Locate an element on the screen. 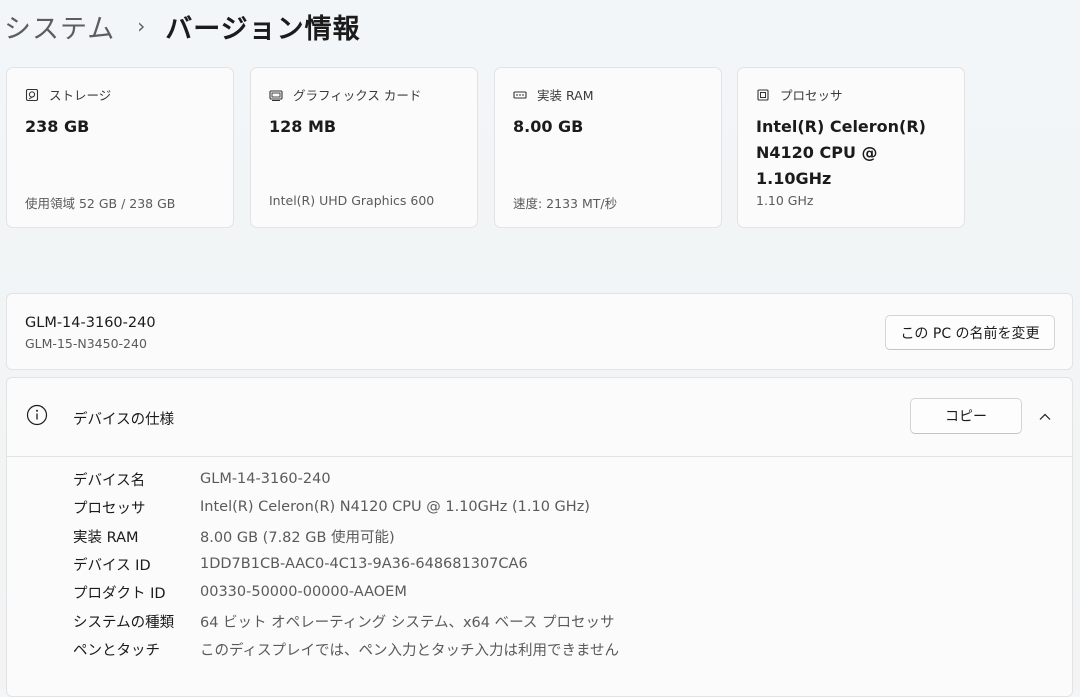 This screenshot has width=1080, height=697. info-icon is located at coordinates (37, 415).